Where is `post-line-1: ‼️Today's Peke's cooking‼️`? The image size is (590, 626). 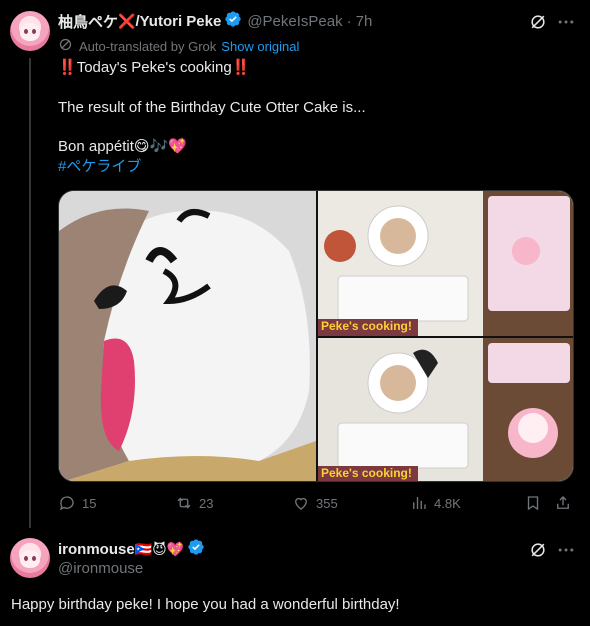 post-line-1: ‼️Today's Peke's cooking‼️ is located at coordinates (154, 68).